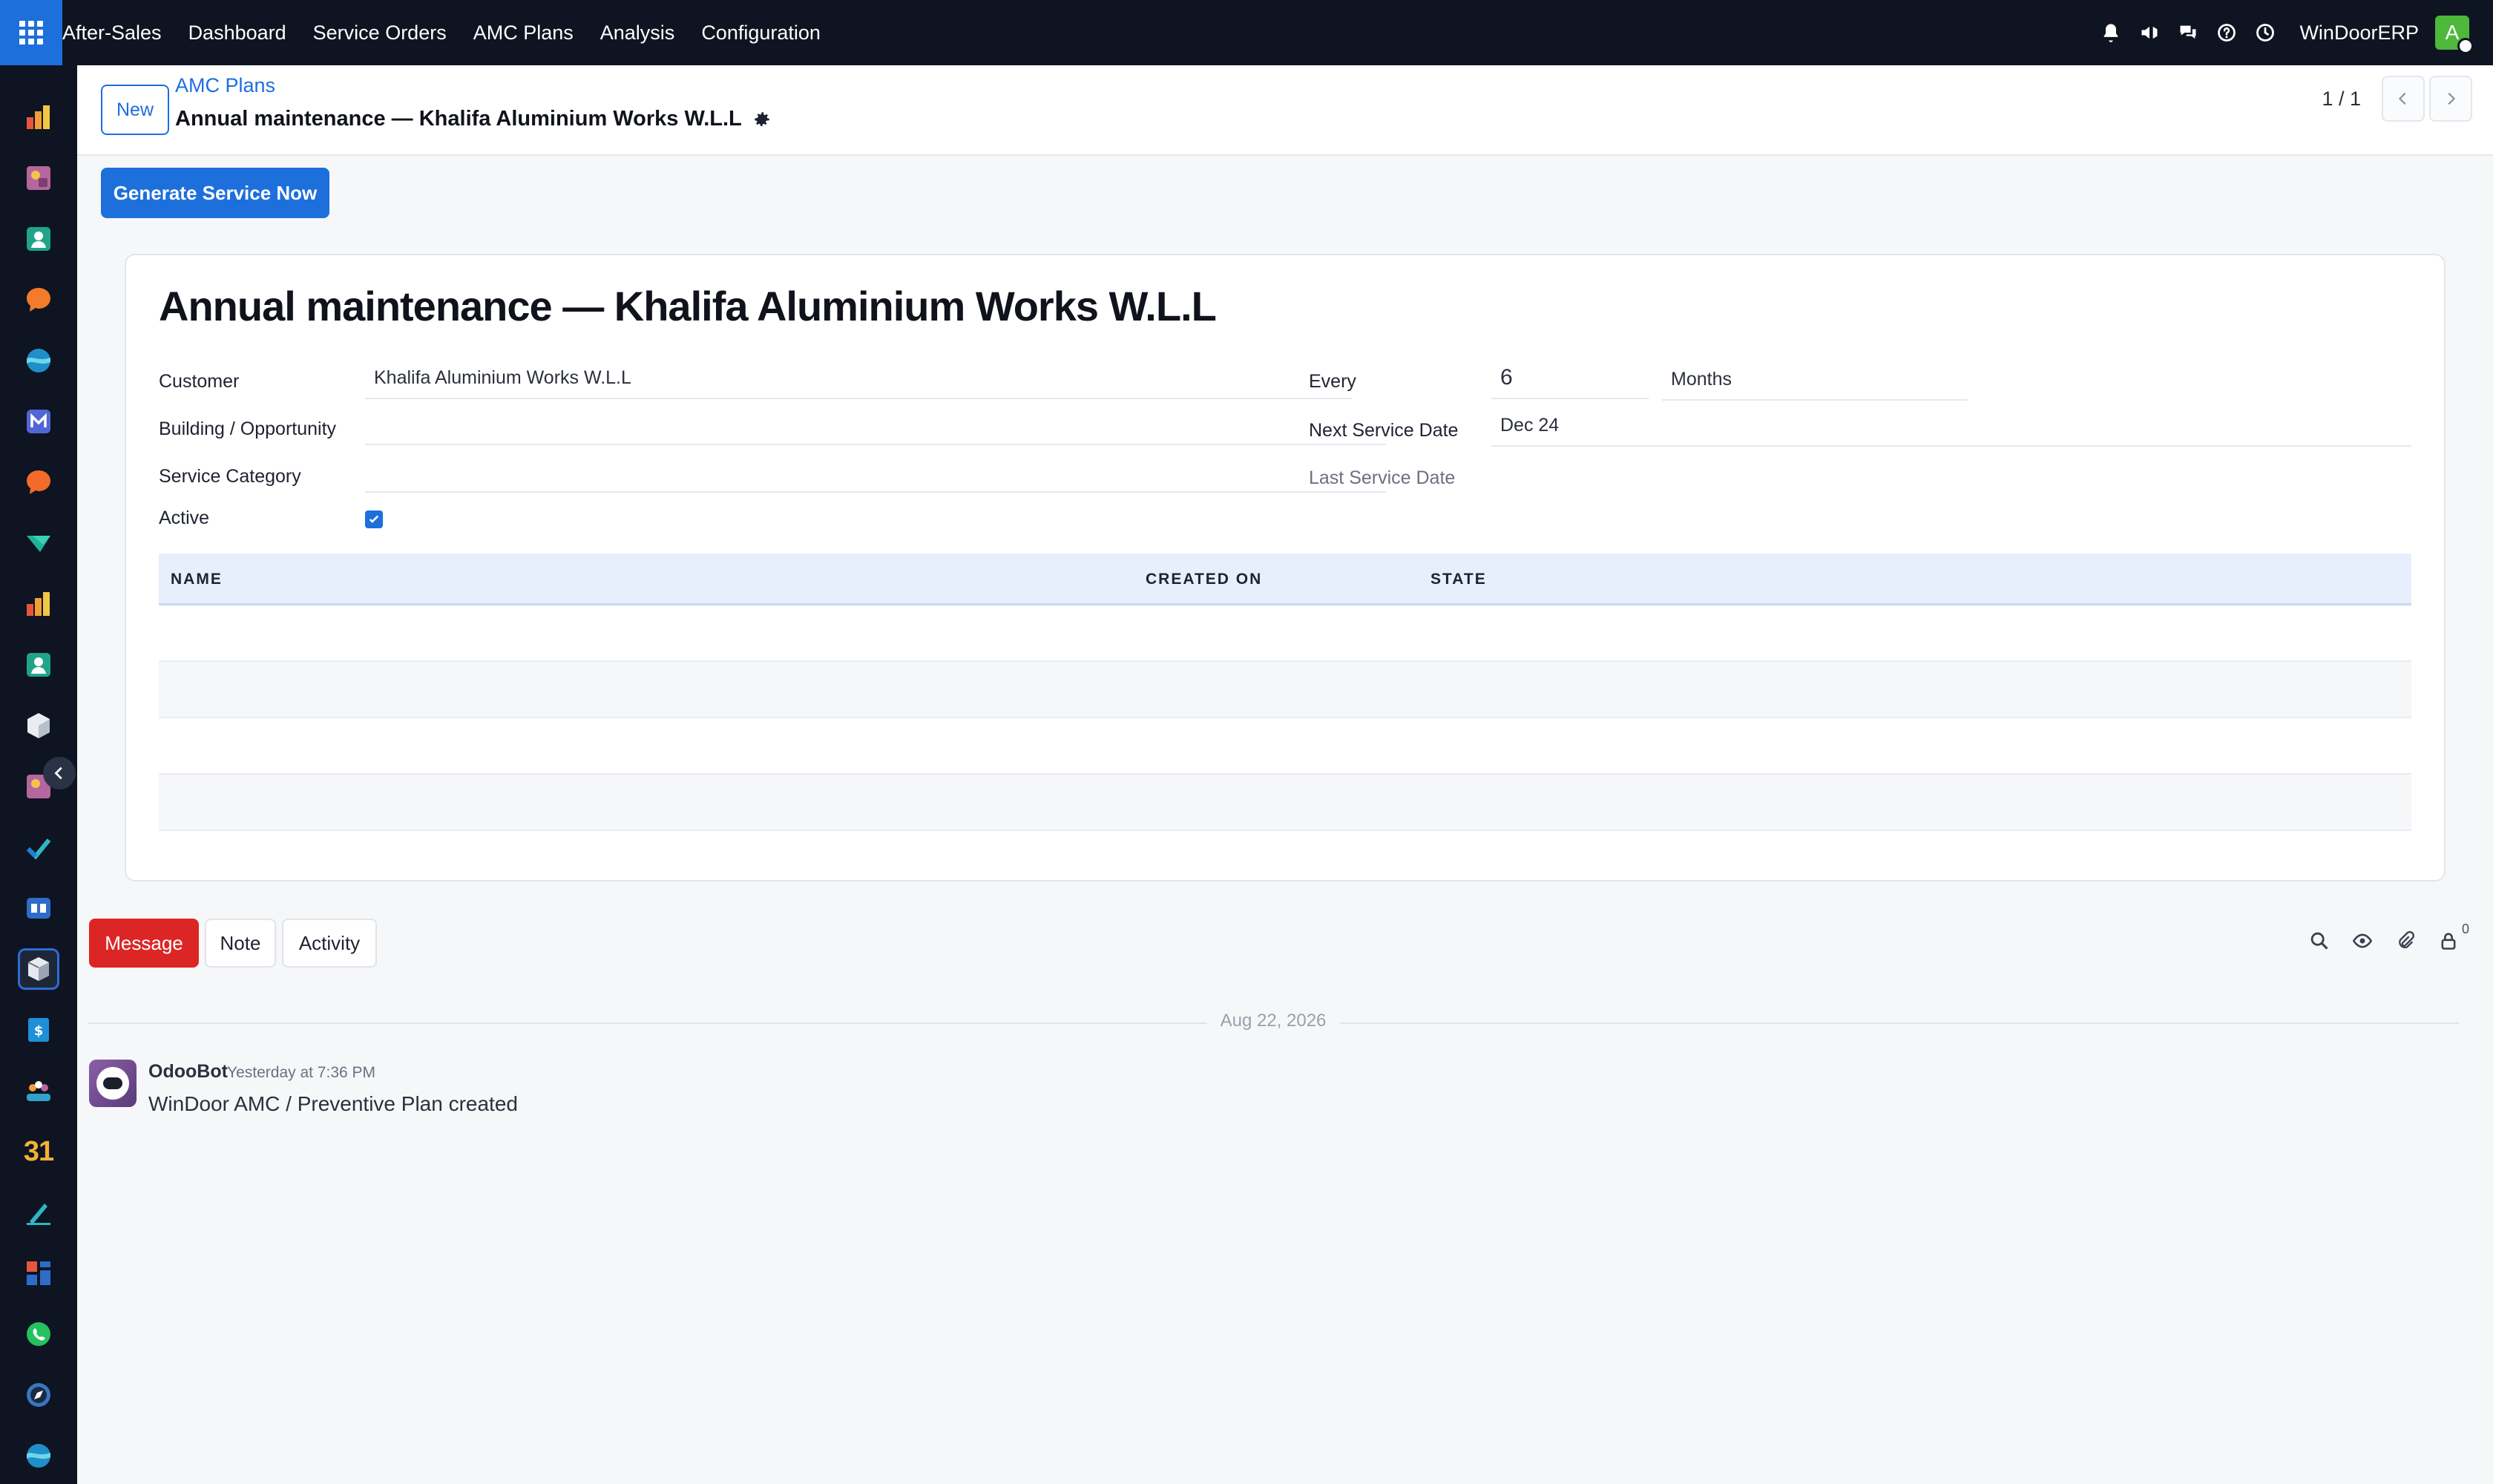  What do you see at coordinates (875, 472) in the screenshot?
I see `service-category-field` at bounding box center [875, 472].